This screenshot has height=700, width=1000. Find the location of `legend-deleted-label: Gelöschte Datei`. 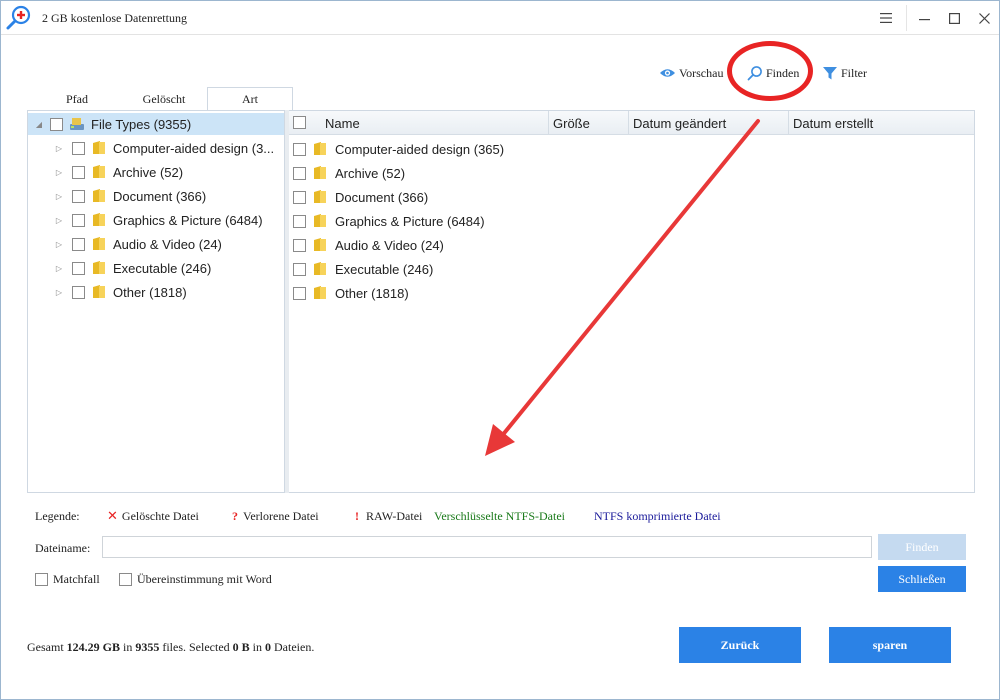

legend-deleted-label: Gelöschte Datei is located at coordinates (160, 515).